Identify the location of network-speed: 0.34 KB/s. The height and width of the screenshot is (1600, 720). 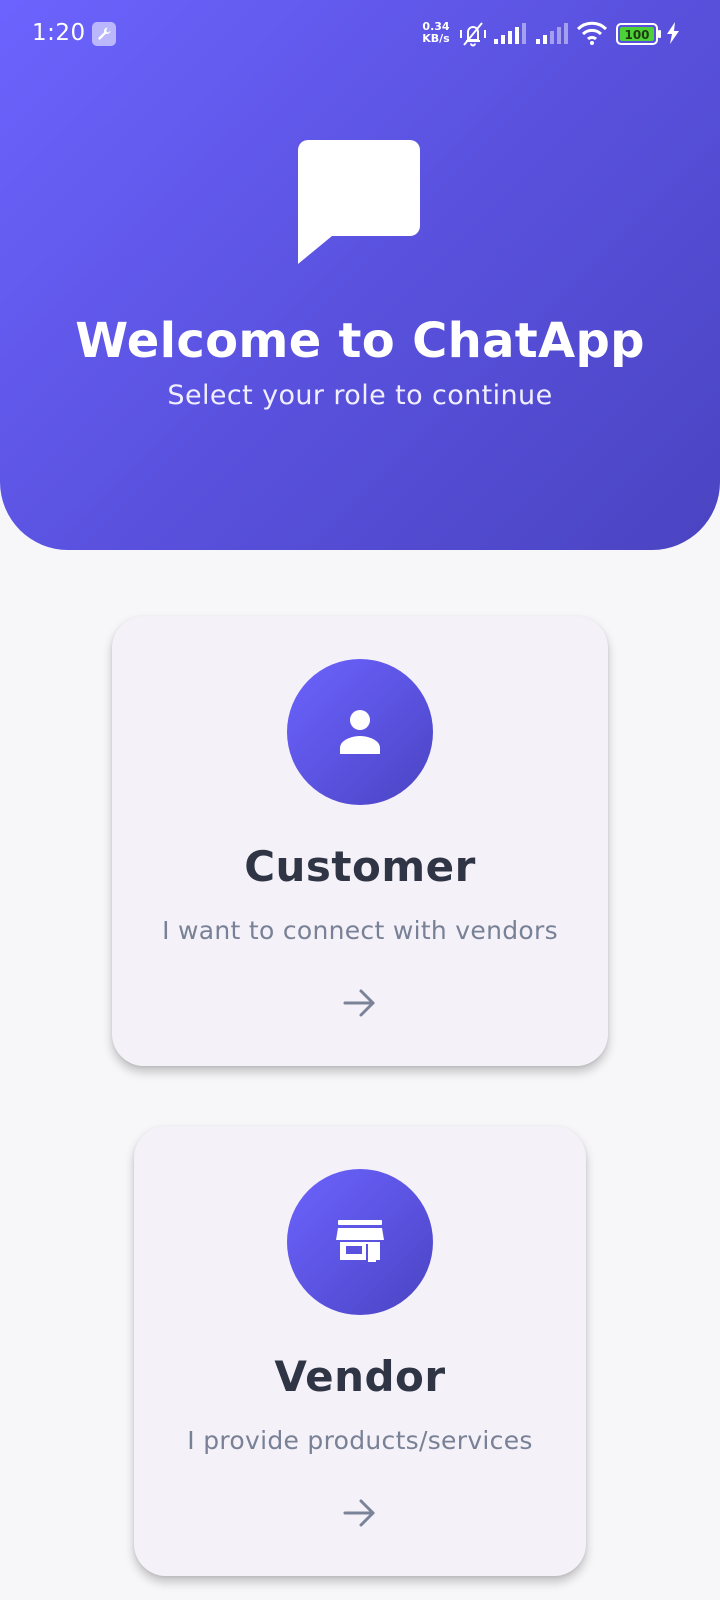
(436, 33).